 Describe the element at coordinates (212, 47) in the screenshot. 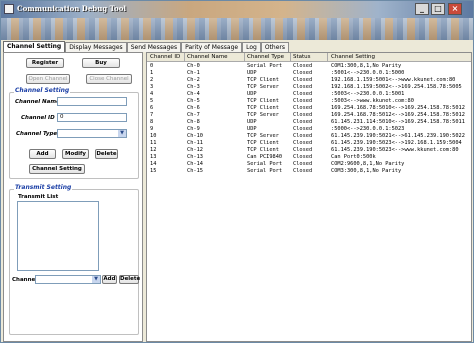

I see `tab-parity-of-message: Parity of Message` at that location.